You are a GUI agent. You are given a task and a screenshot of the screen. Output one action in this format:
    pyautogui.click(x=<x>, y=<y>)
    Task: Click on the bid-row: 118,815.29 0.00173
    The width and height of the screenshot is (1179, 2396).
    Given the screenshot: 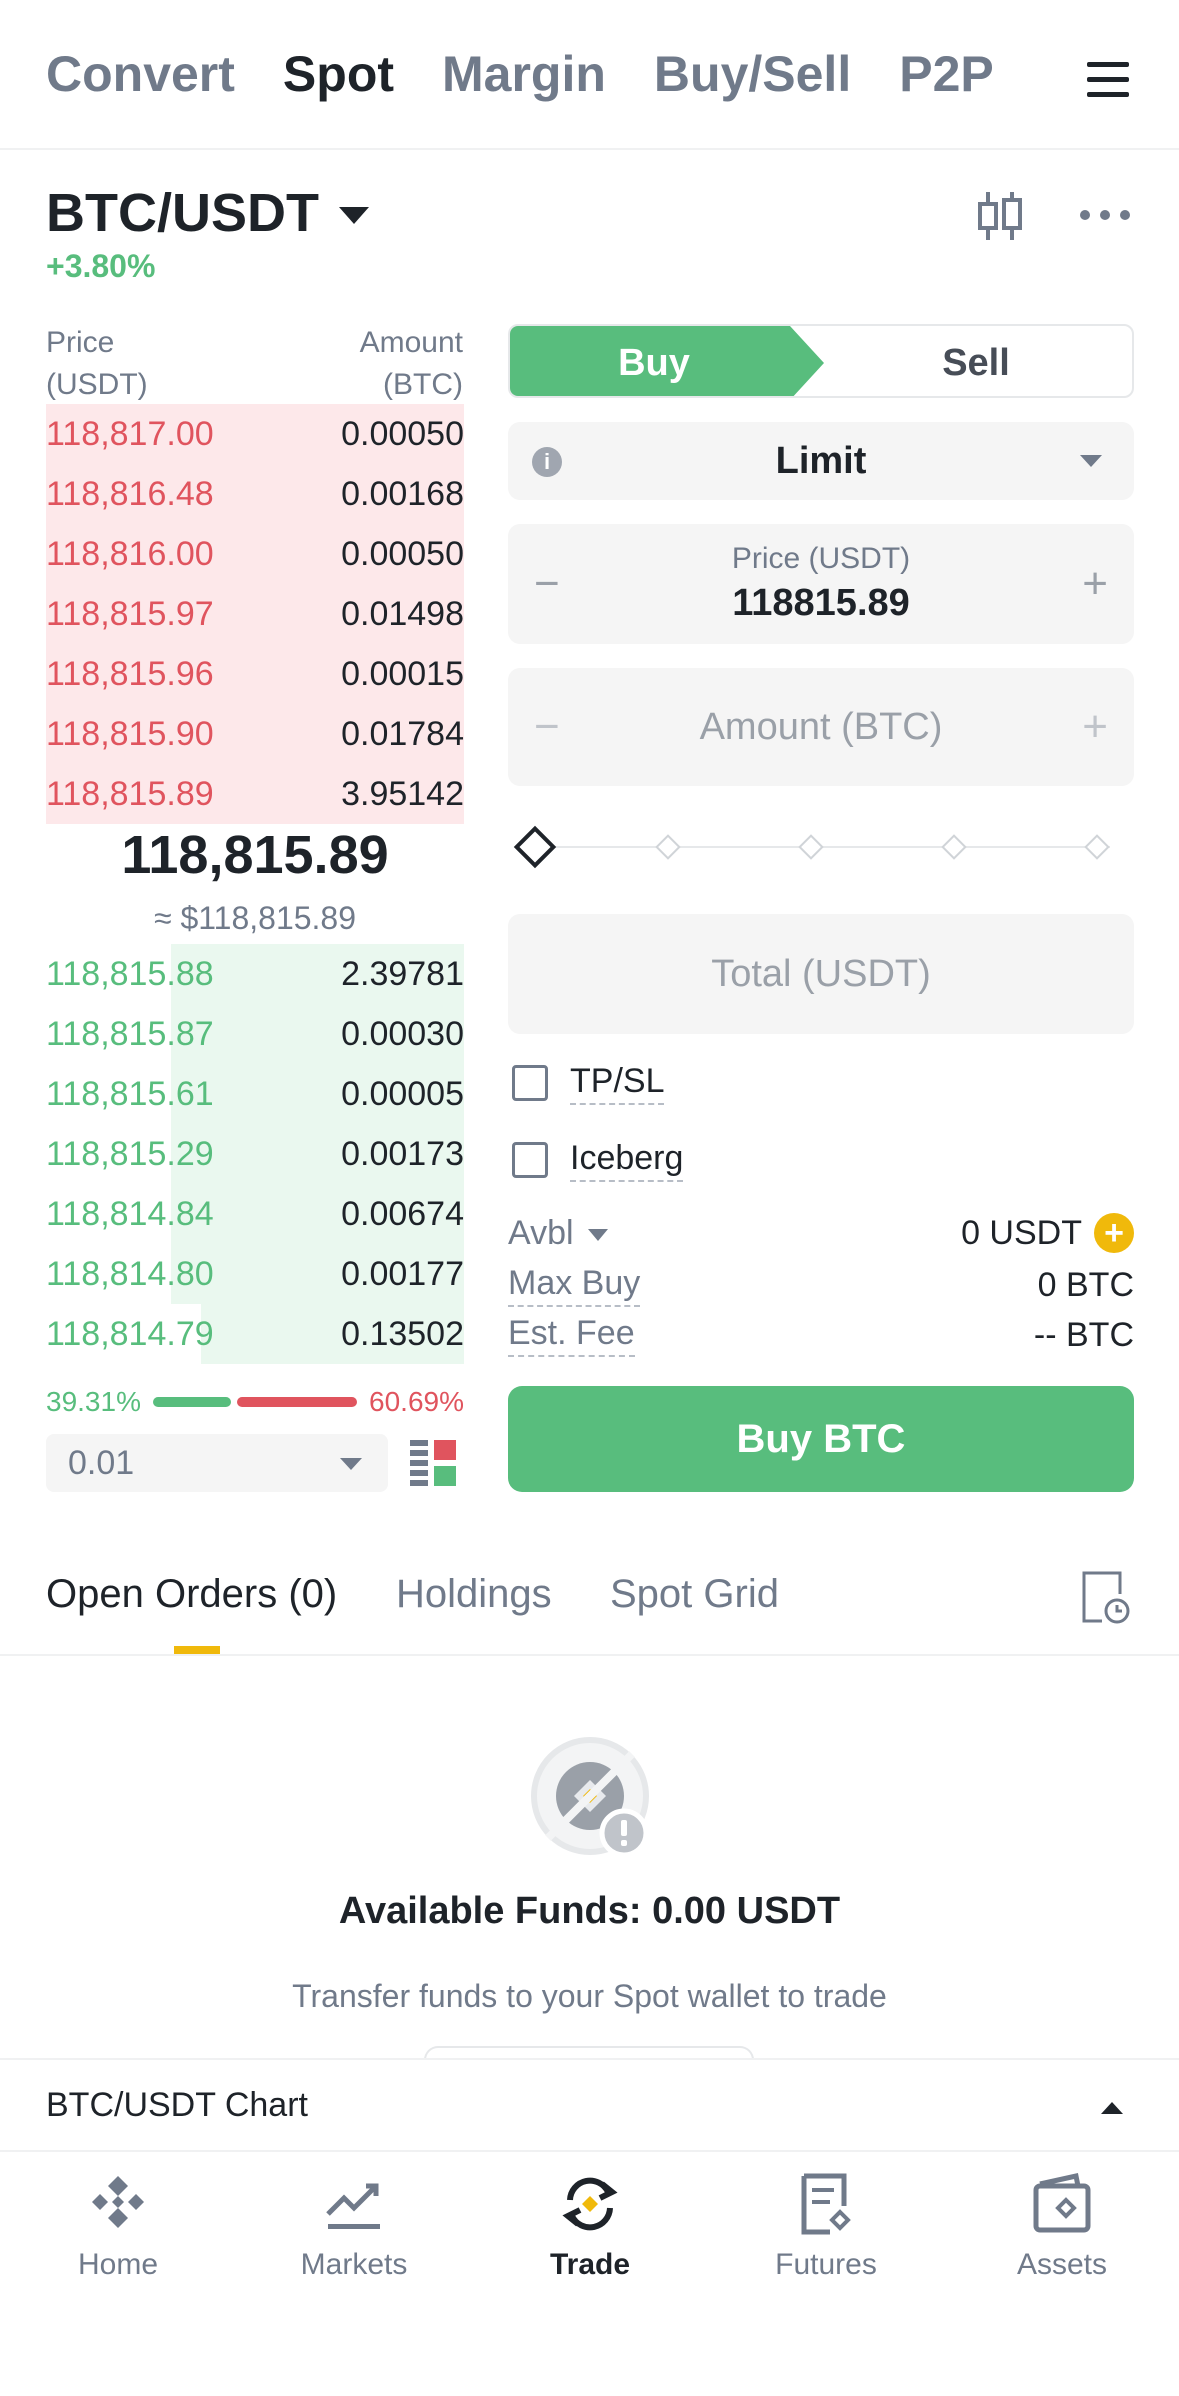 What is the action you would take?
    pyautogui.click(x=255, y=1154)
    